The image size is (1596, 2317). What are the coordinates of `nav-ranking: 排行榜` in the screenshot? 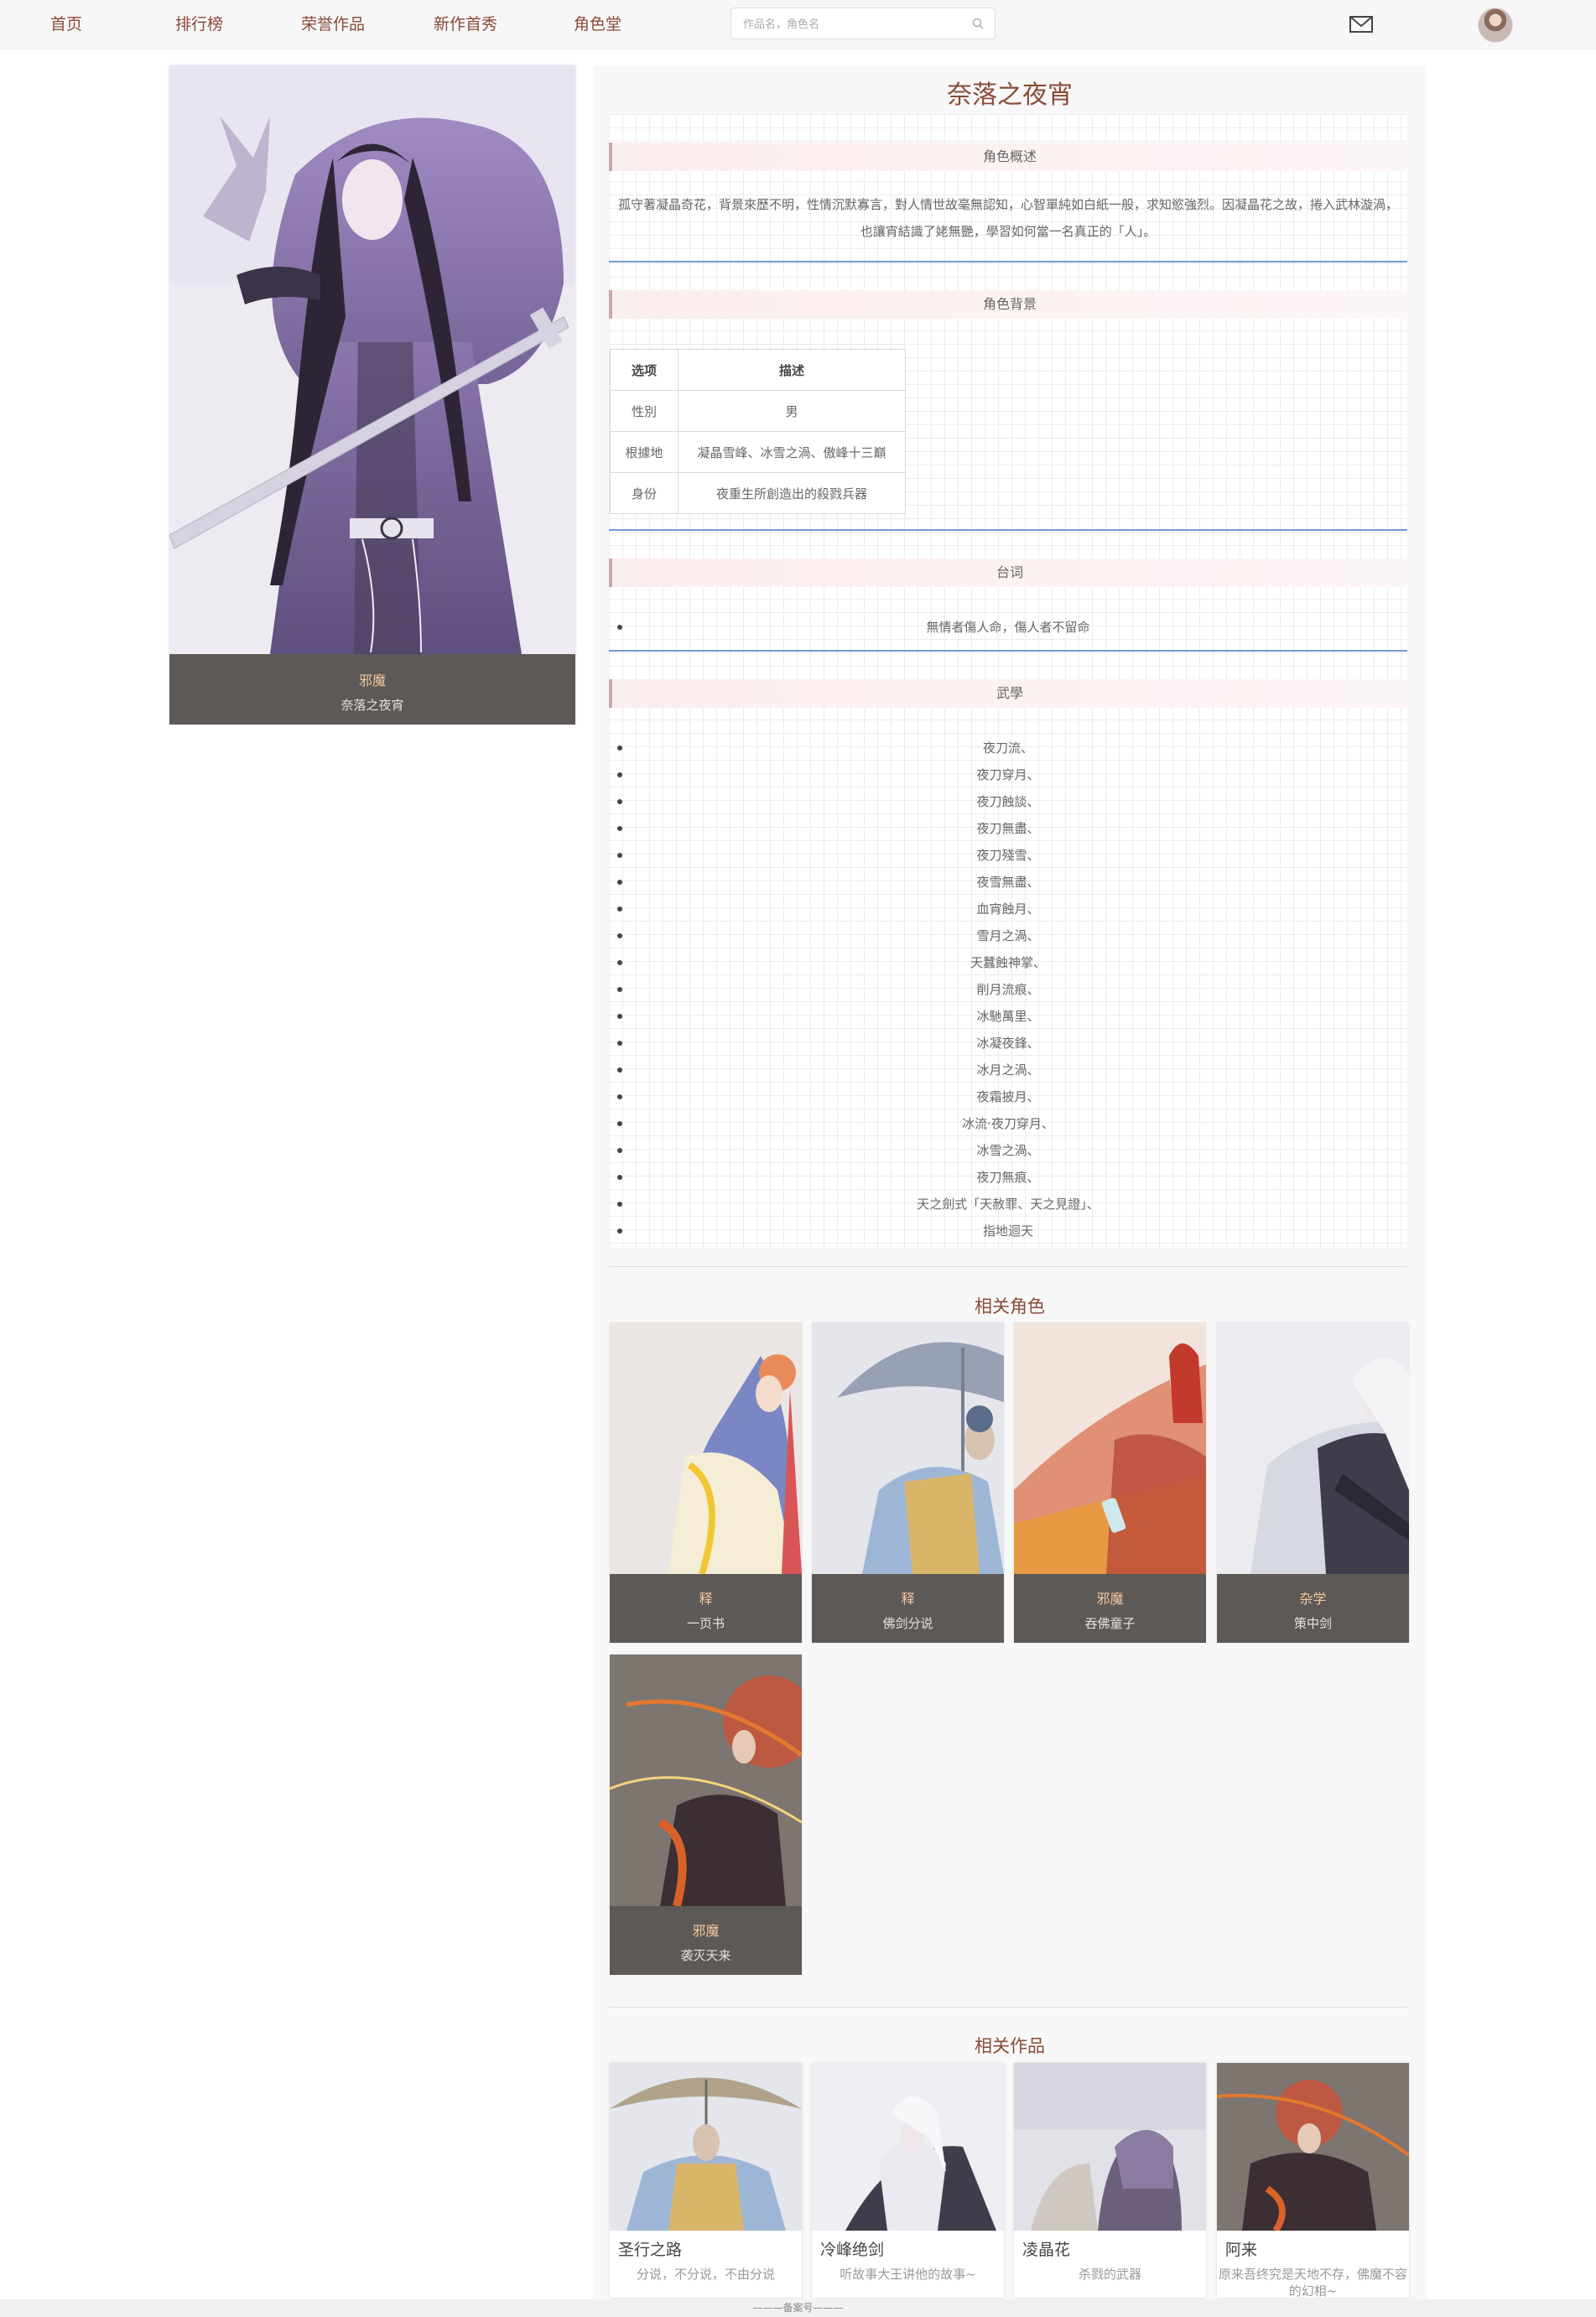 It's located at (199, 23).